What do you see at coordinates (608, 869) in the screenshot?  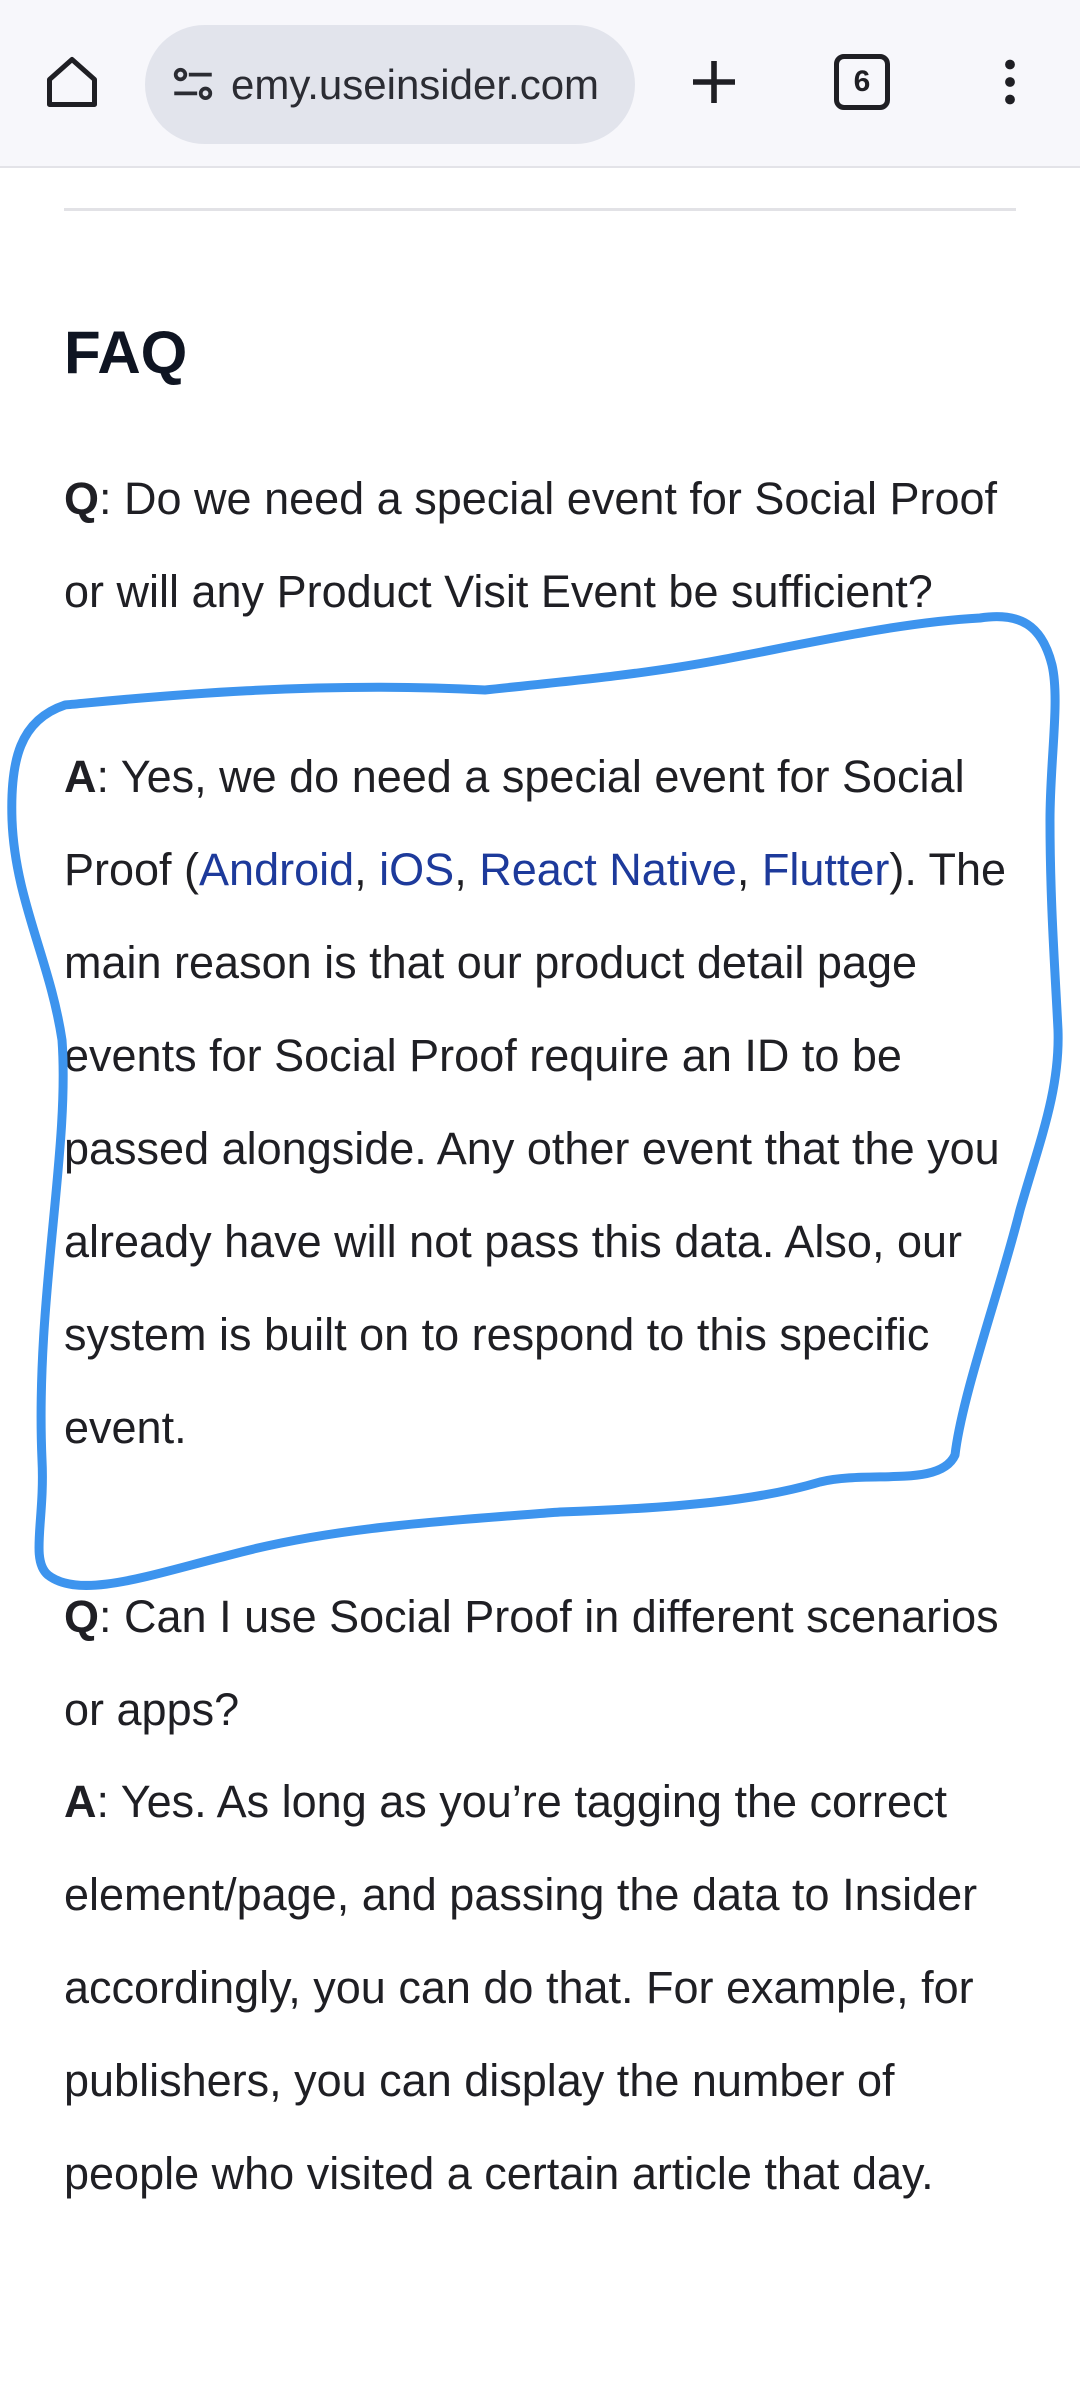 I see `react-native-link: React Native` at bounding box center [608, 869].